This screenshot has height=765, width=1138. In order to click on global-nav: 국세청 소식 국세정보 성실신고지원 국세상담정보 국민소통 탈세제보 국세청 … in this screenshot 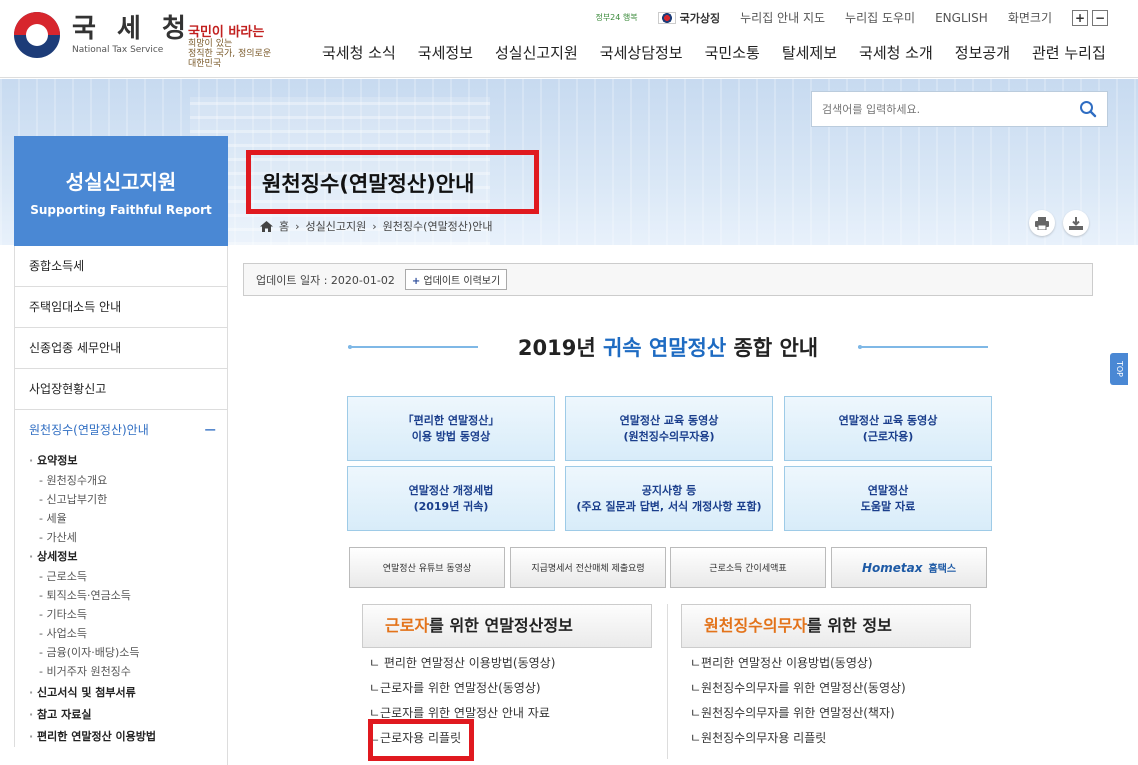, I will do `click(714, 52)`.